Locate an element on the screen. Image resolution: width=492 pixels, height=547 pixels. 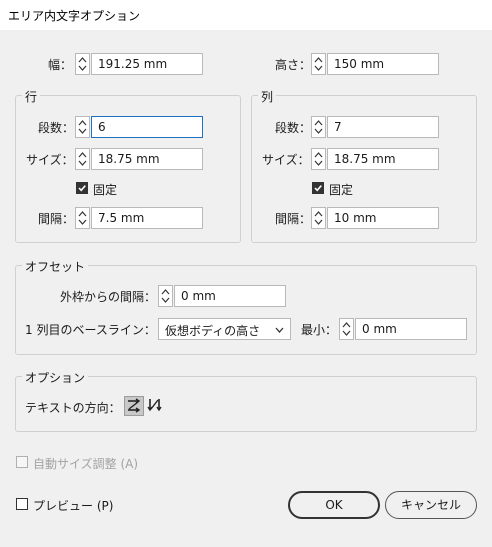
rows-size-label: サイズ： is located at coordinates (50, 160).